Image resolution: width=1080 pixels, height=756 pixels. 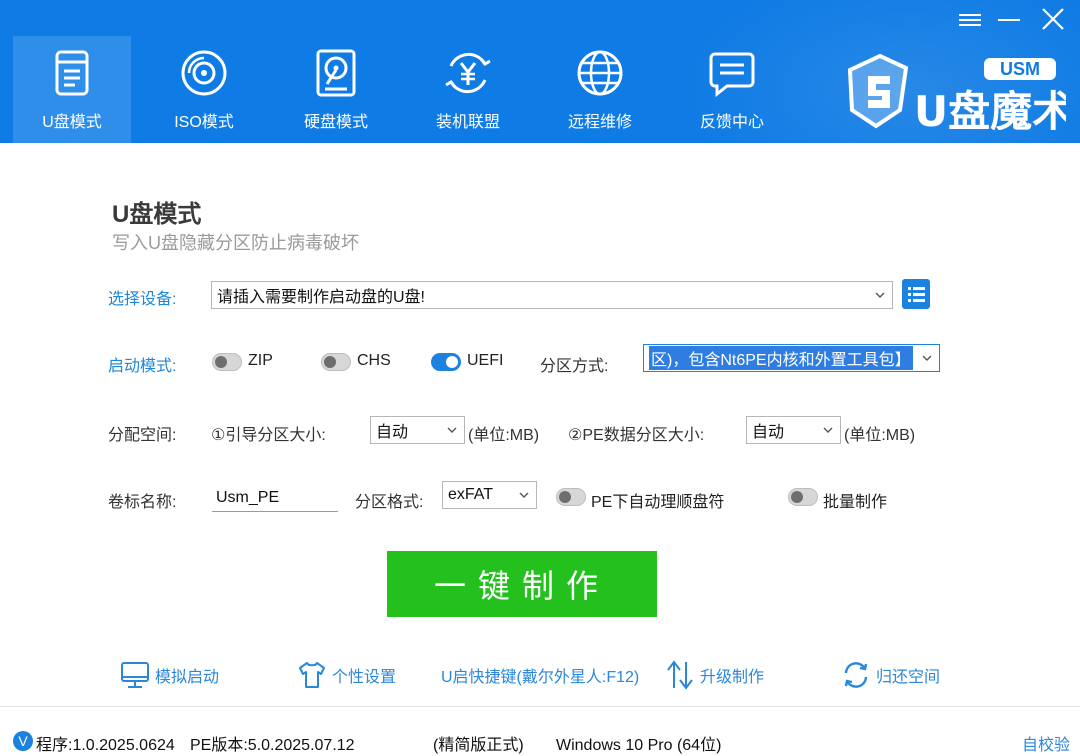 I want to click on uefi-toggle, so click(x=446, y=362).